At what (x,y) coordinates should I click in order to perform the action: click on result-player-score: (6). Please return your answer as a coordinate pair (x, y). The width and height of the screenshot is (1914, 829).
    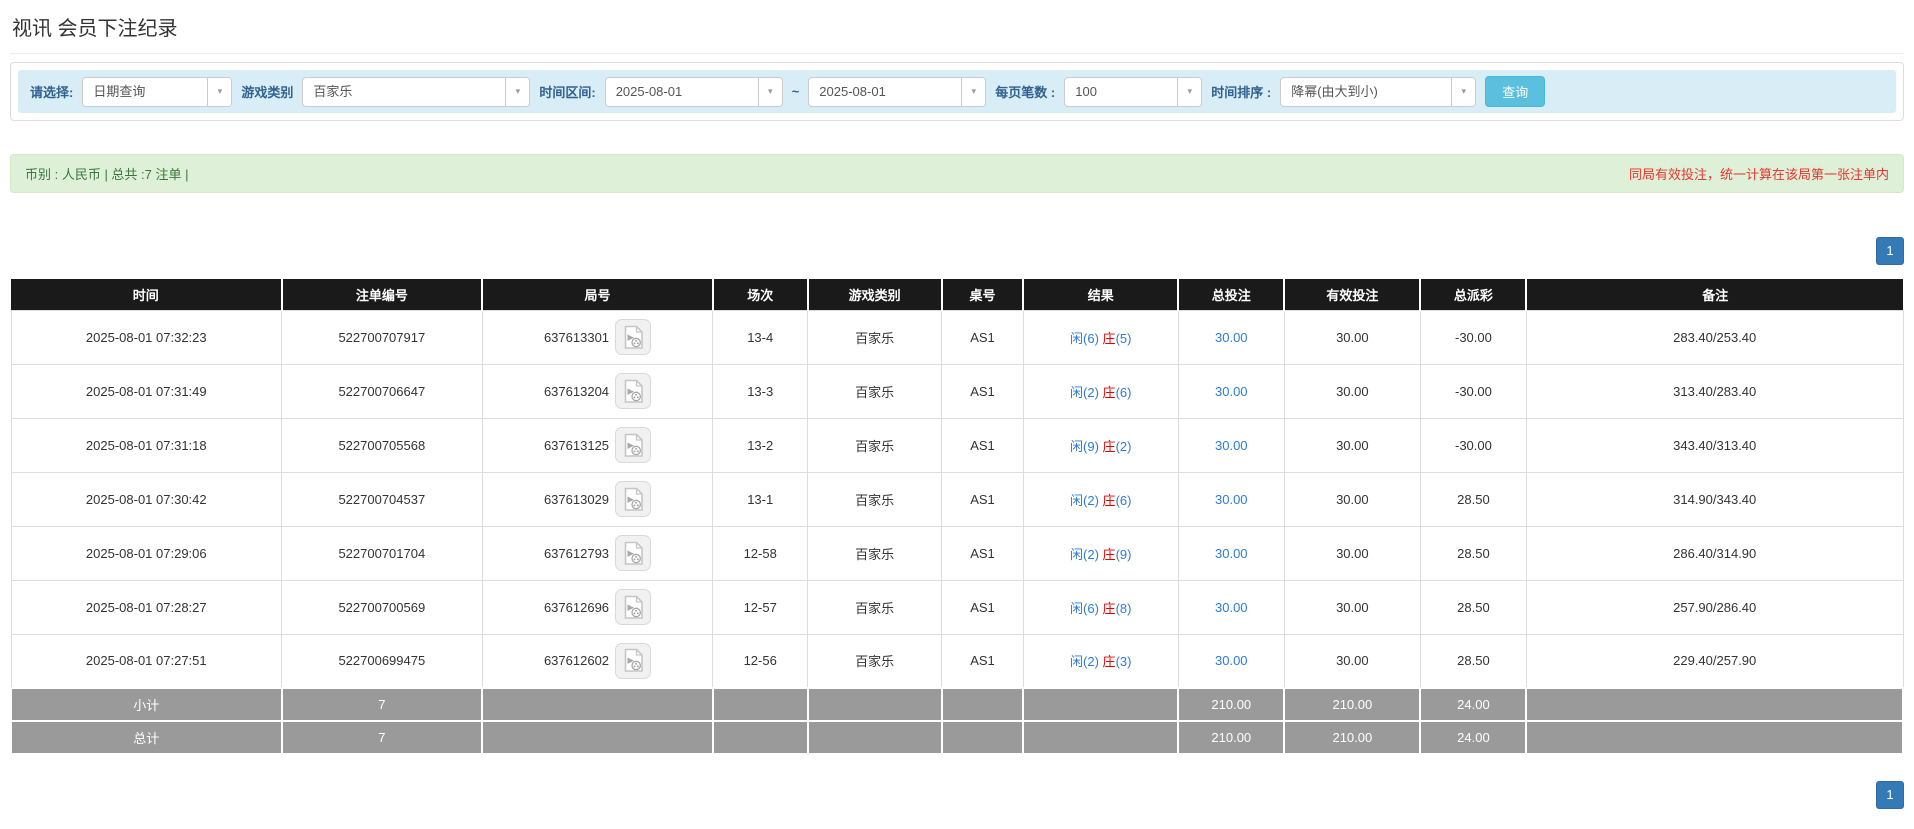
    Looking at the image, I should click on (1091, 608).